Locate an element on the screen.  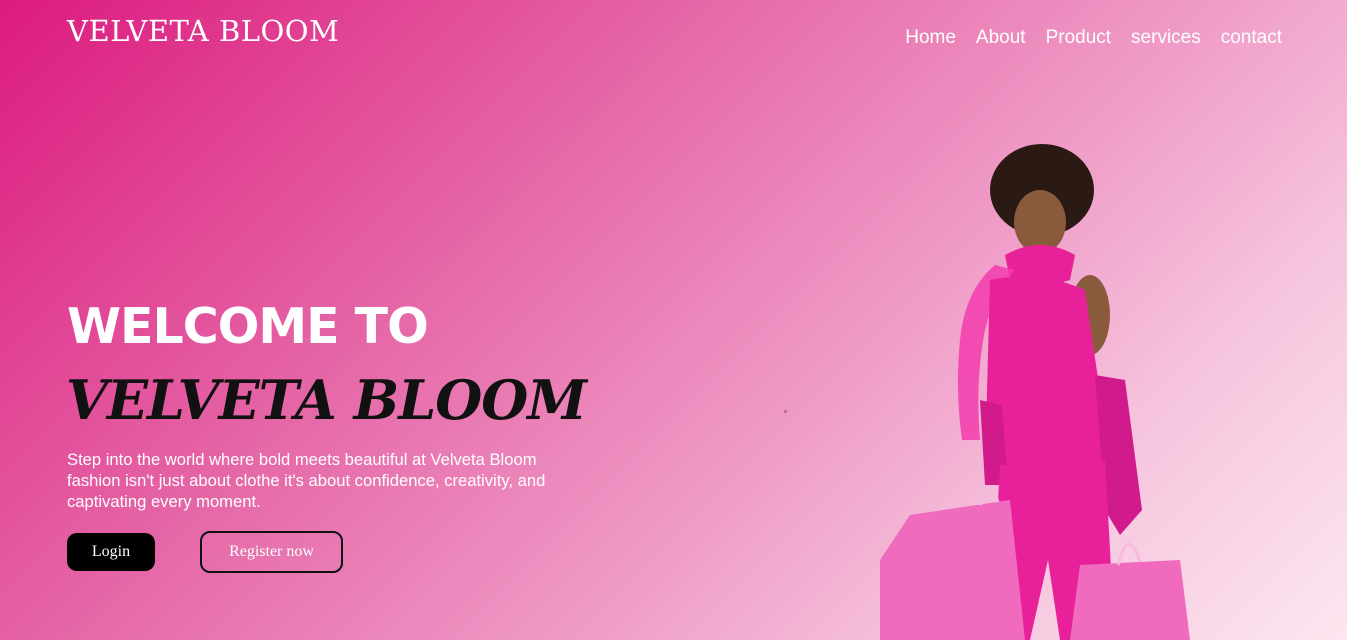
decorative-dot is located at coordinates (785, 411).